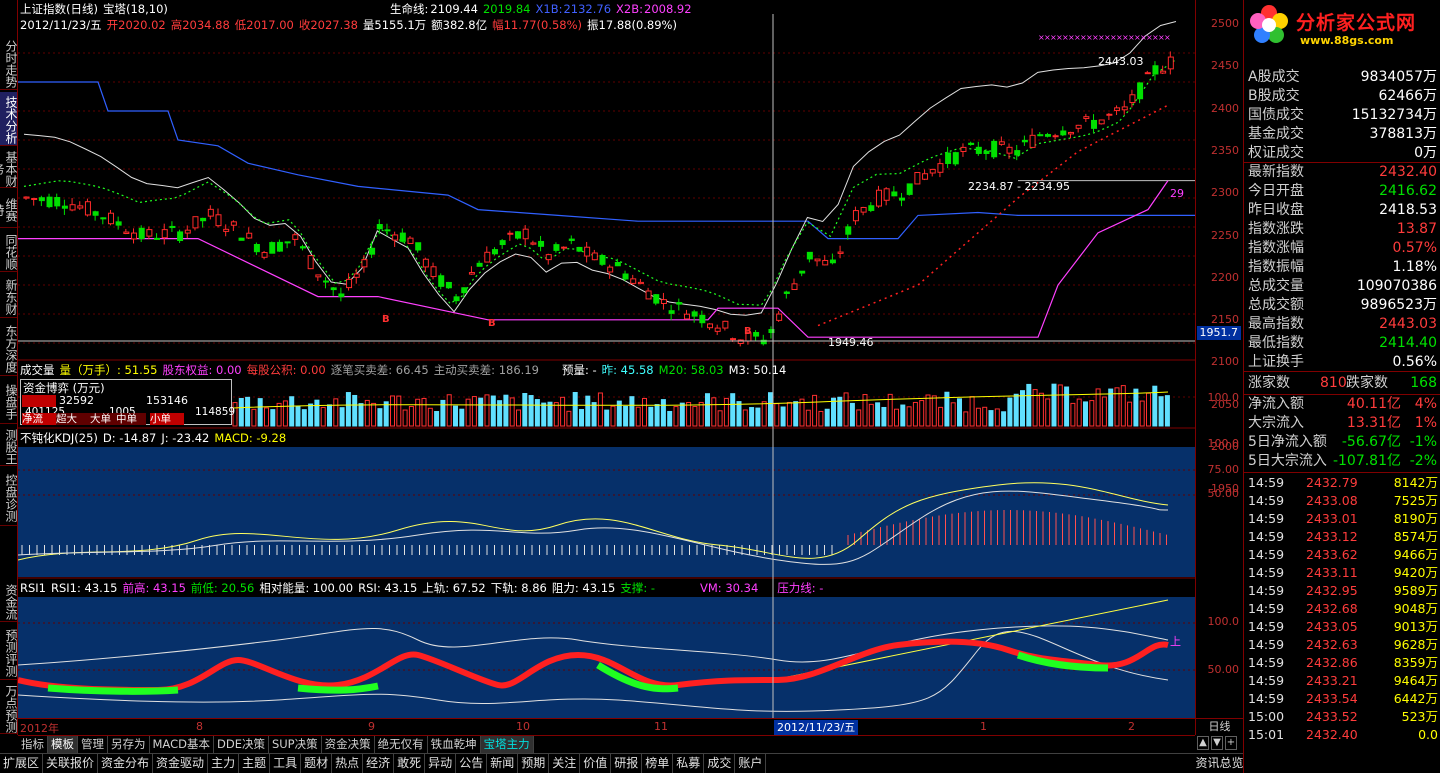 The image size is (1440, 773). What do you see at coordinates (1332, 662) in the screenshot?
I see `tick-price: 2432.86` at bounding box center [1332, 662].